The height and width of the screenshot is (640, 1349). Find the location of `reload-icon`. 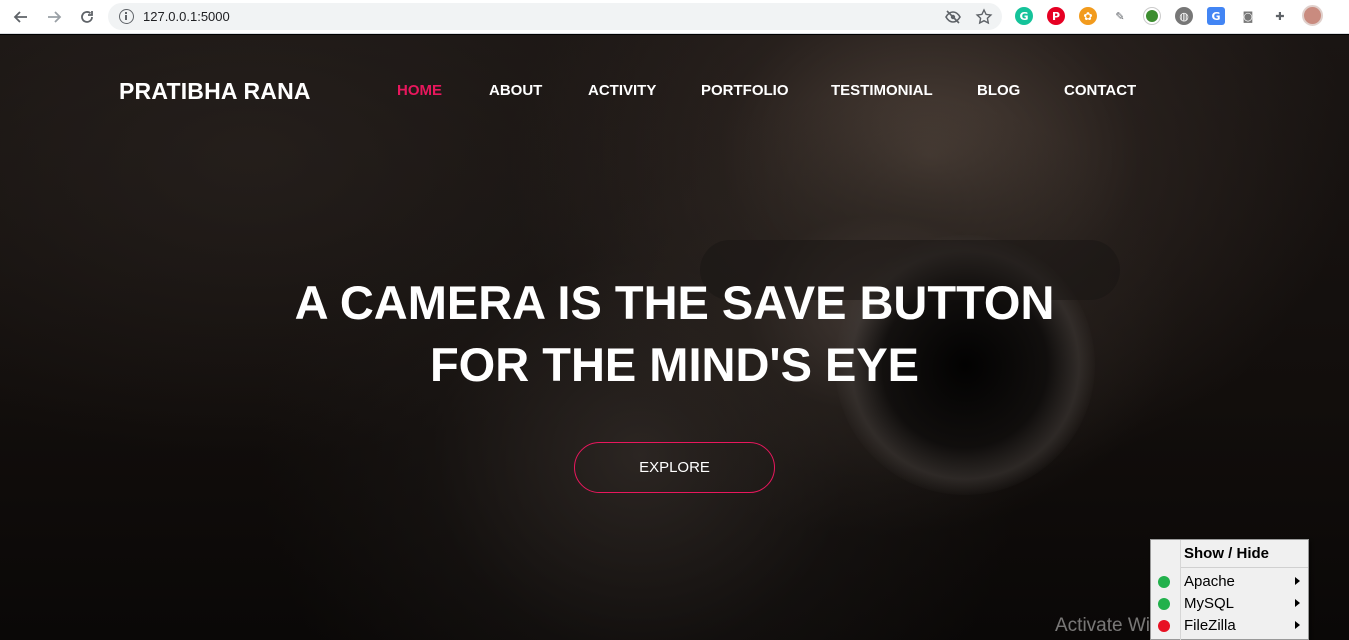

reload-icon is located at coordinates (87, 17).